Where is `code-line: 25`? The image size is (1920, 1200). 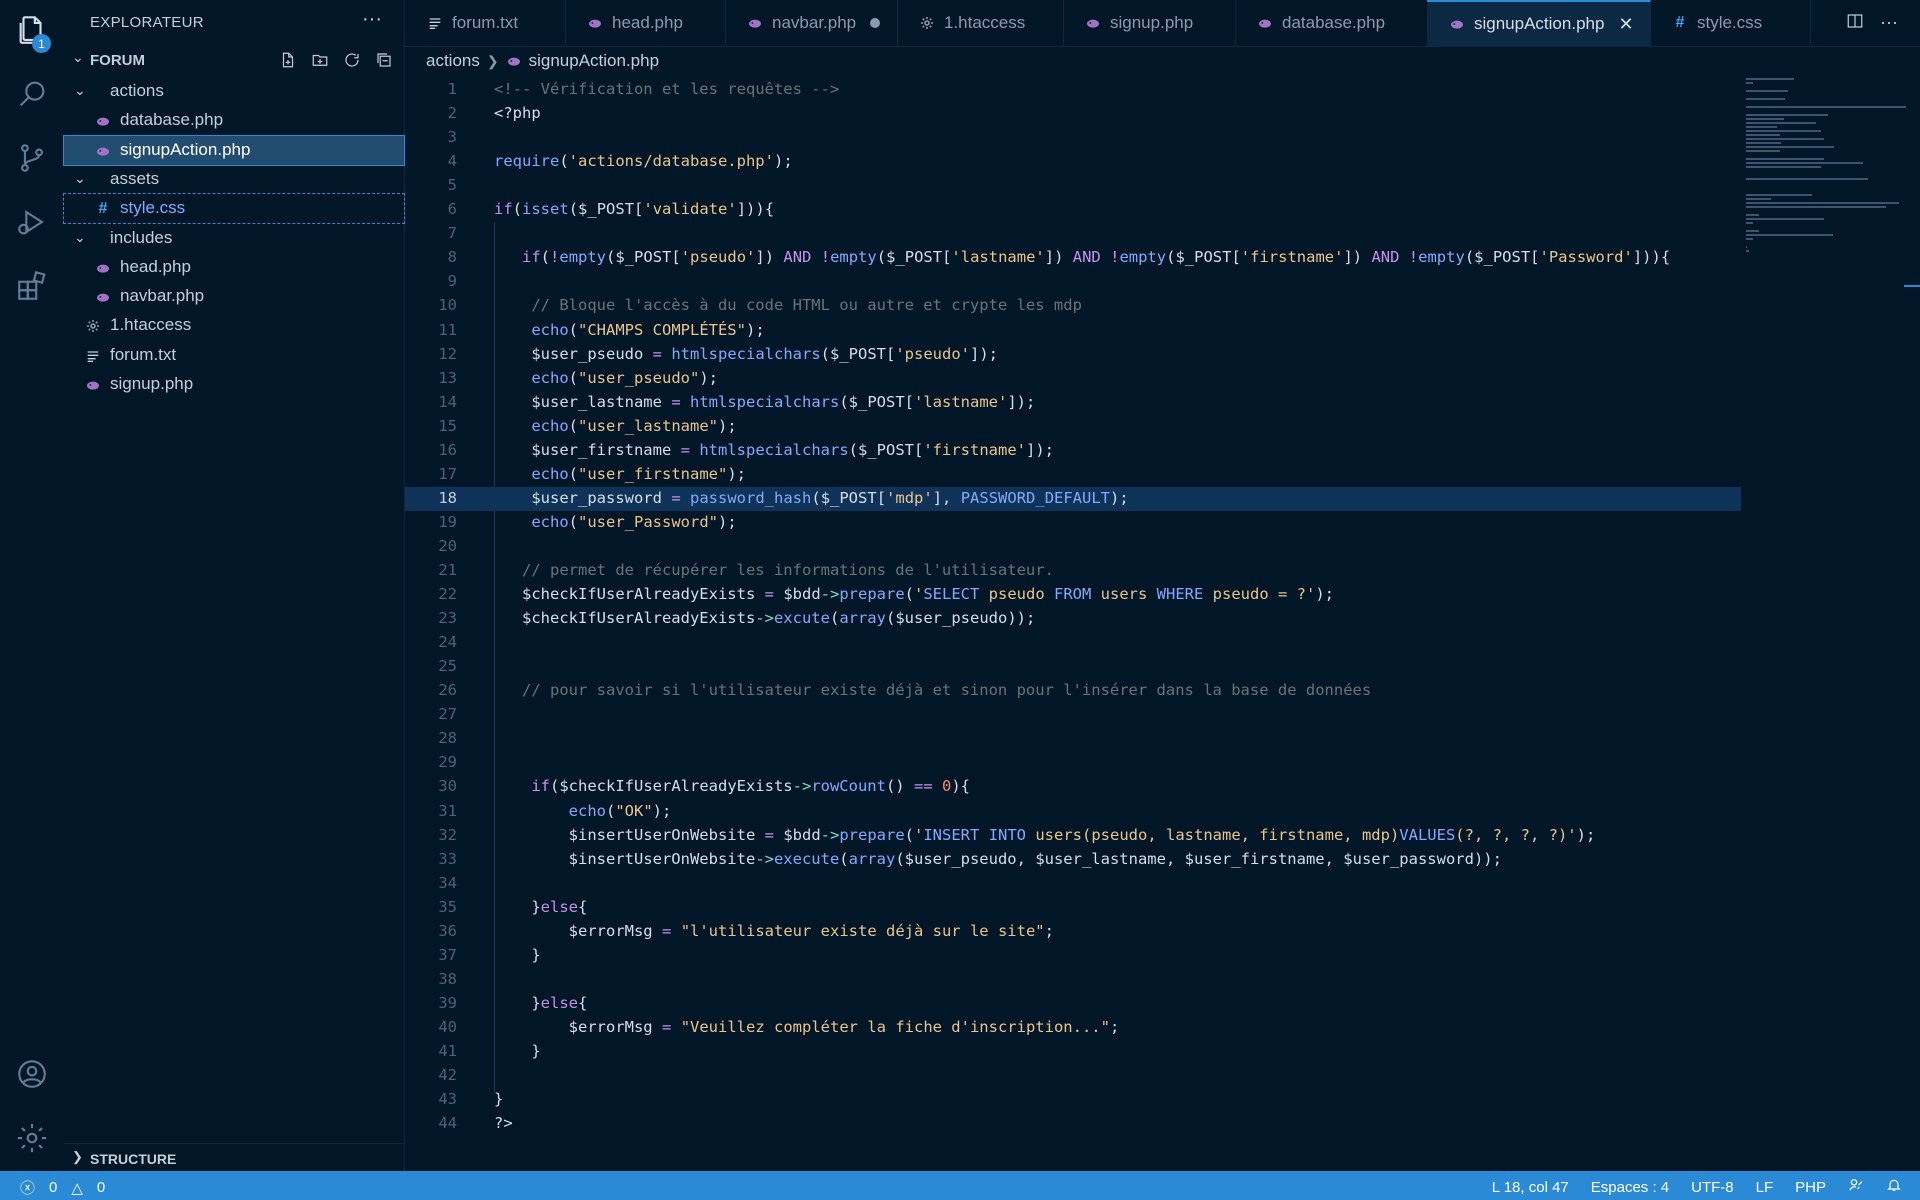 code-line: 25 is located at coordinates (1073, 667).